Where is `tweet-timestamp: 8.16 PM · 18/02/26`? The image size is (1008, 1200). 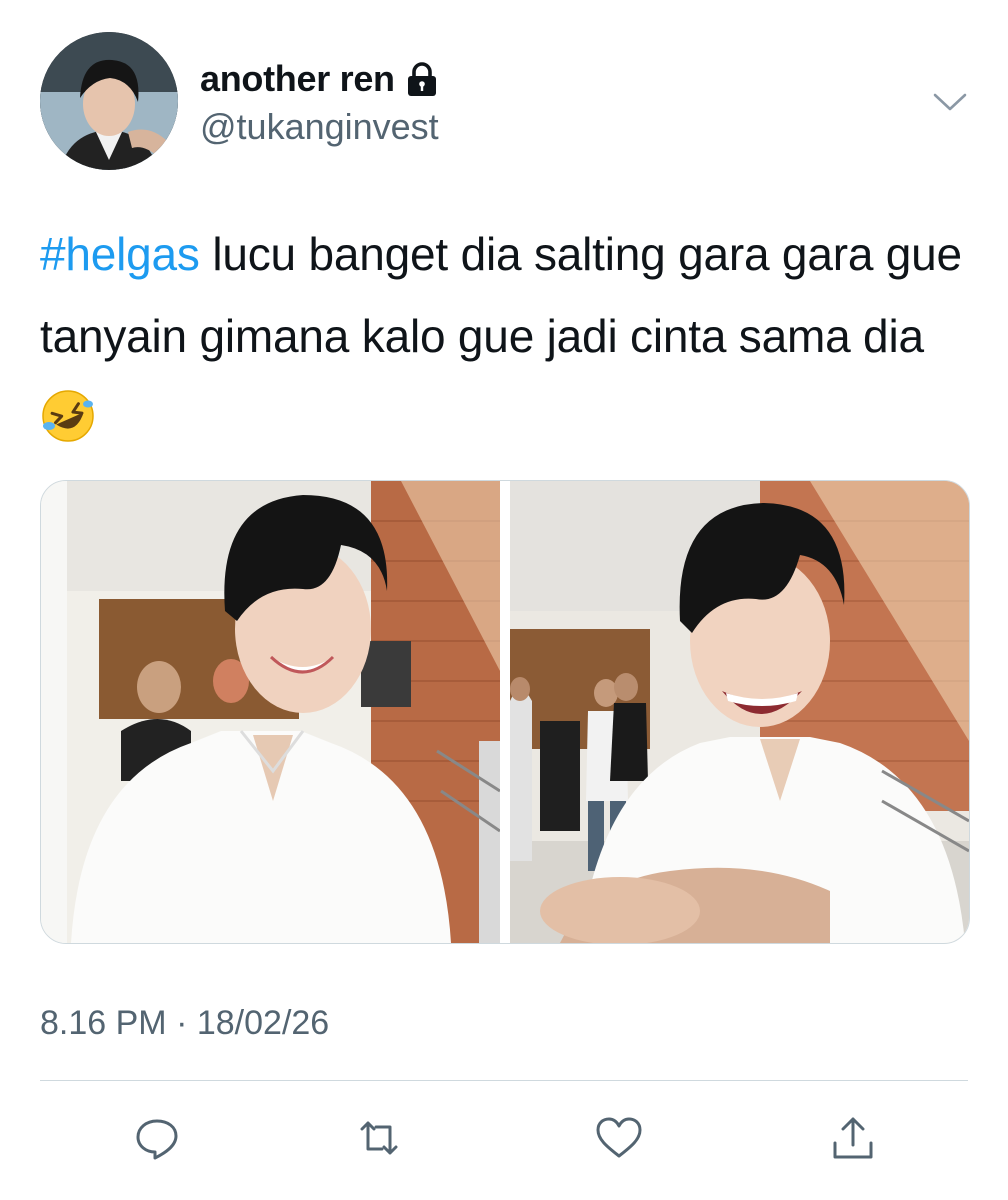 tweet-timestamp: 8.16 PM · 18/02/26 is located at coordinates (184, 1023).